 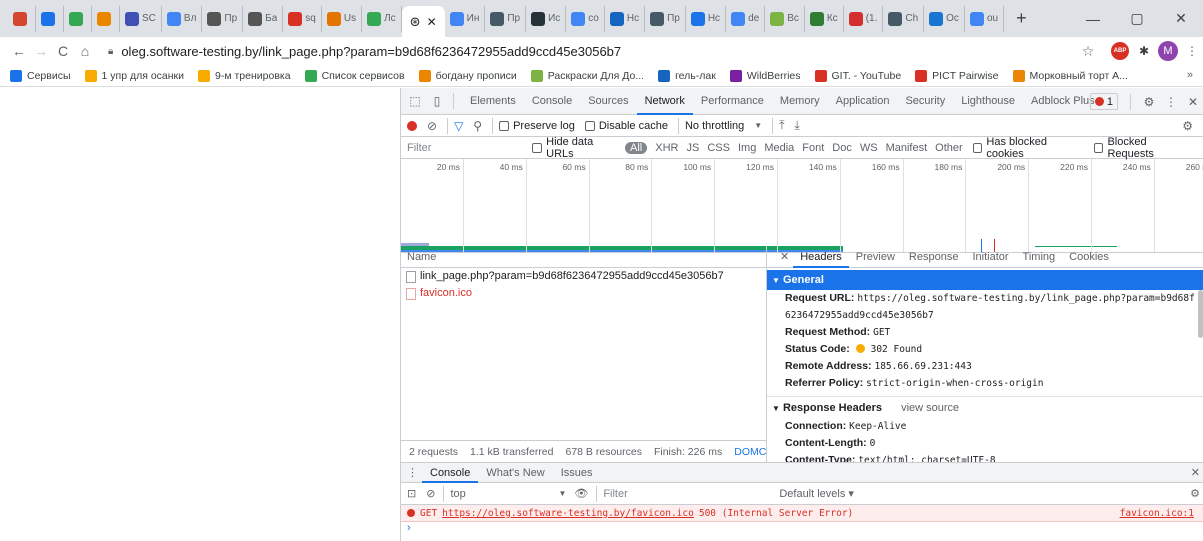 I want to click on close-drawer-icon: ✕, so click(x=1195, y=472).